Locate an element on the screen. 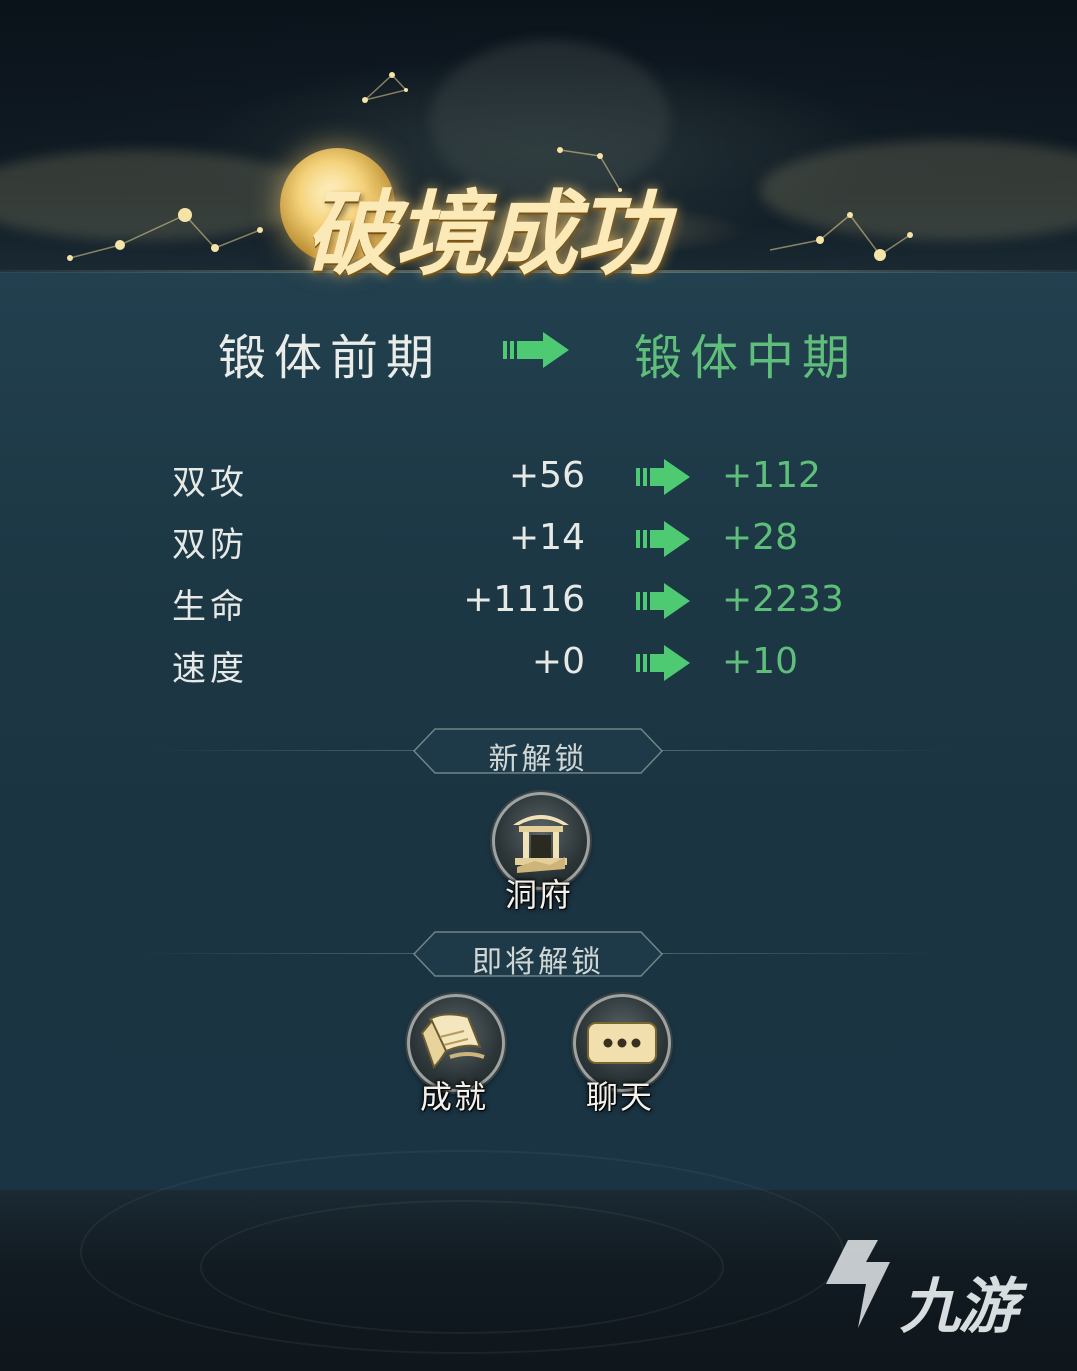 The height and width of the screenshot is (1371, 1077). stat-label: 生命 is located at coordinates (210, 607).